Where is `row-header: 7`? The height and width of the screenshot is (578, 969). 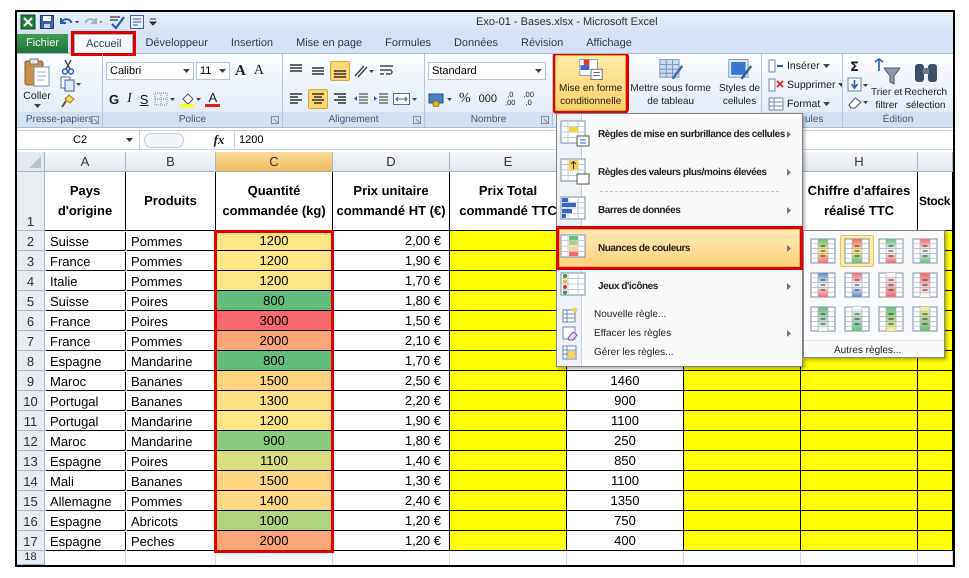
row-header: 7 is located at coordinates (31, 341).